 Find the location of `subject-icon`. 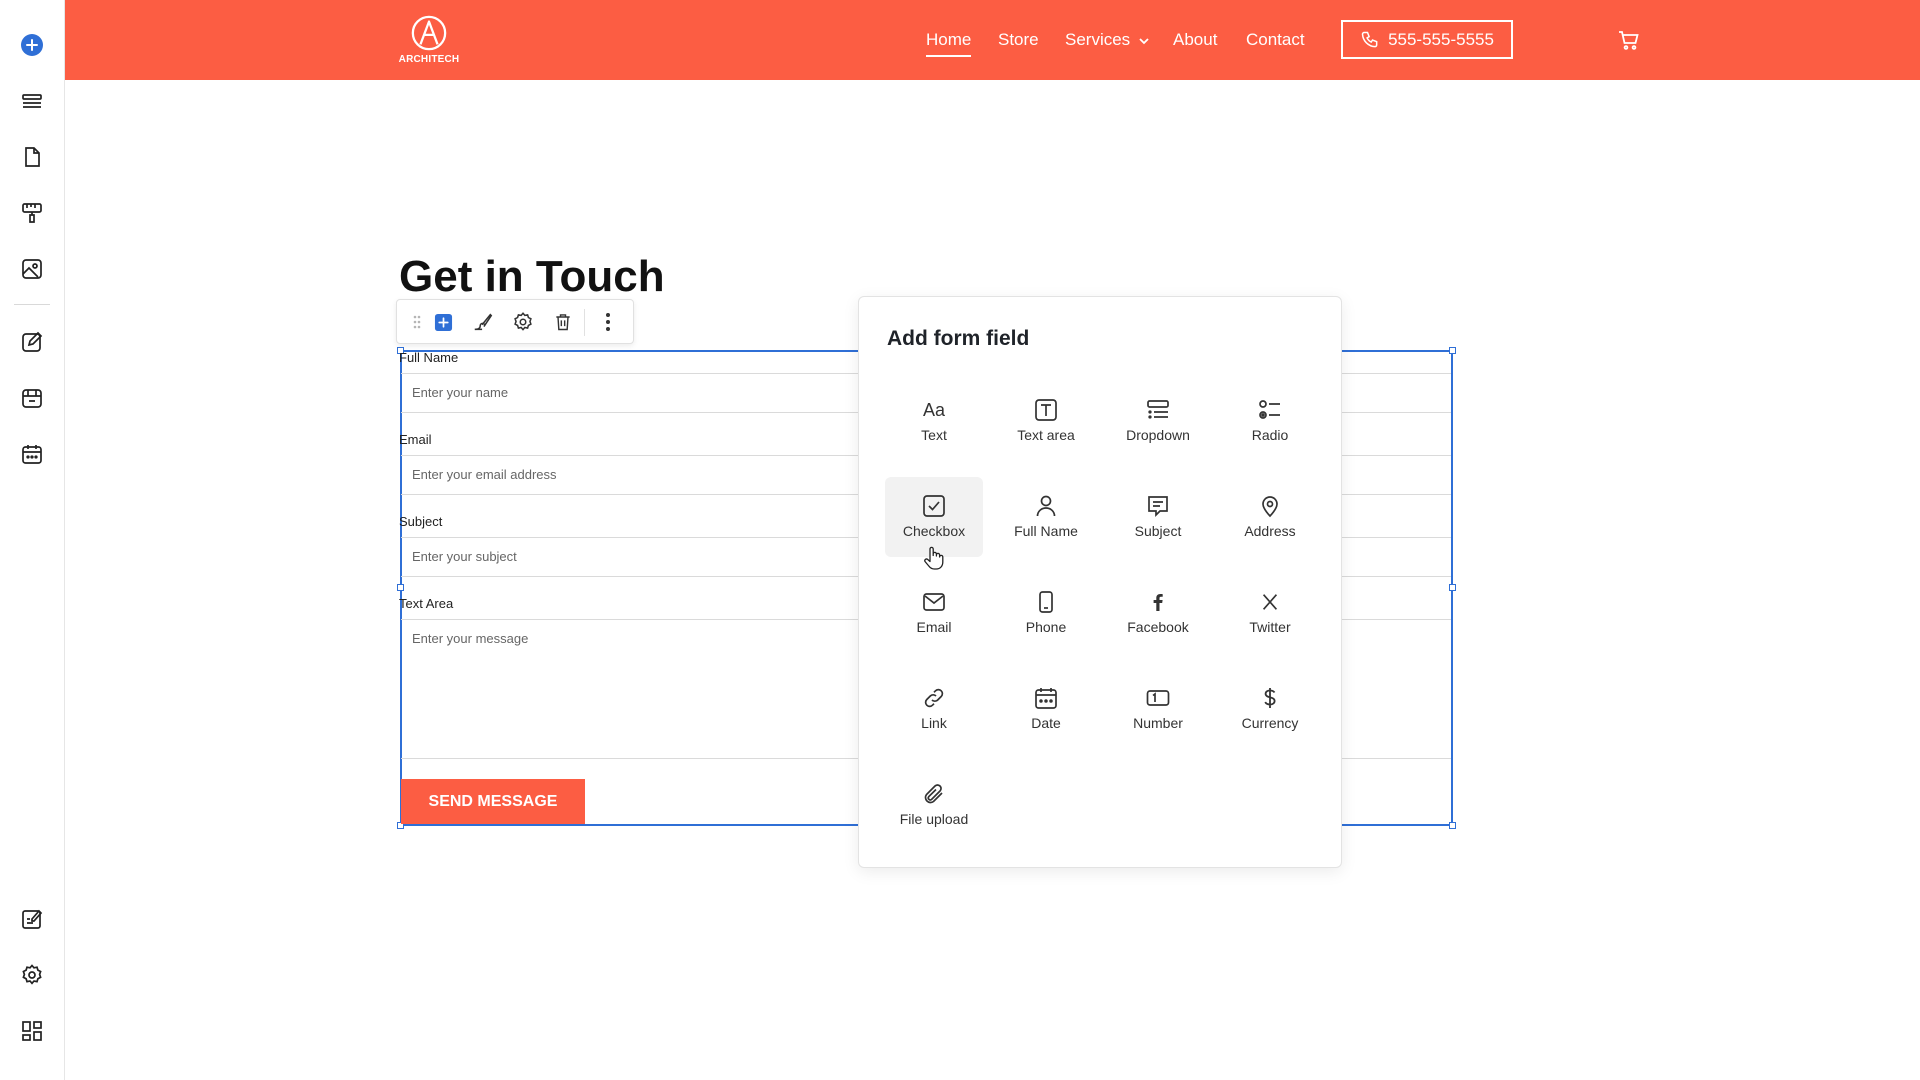

subject-icon is located at coordinates (1158, 507).